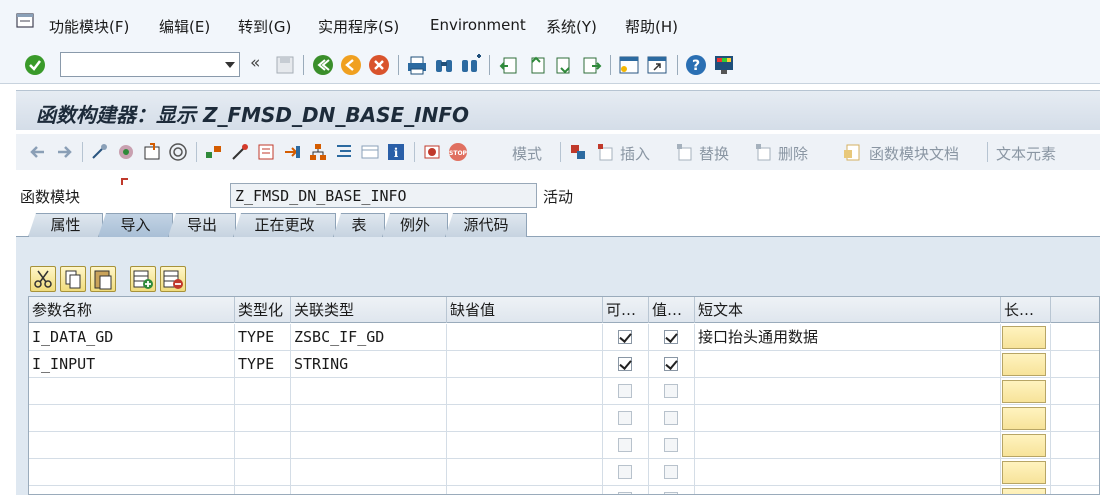  Describe the element at coordinates (351, 65) in the screenshot. I see `exit-icon` at that location.